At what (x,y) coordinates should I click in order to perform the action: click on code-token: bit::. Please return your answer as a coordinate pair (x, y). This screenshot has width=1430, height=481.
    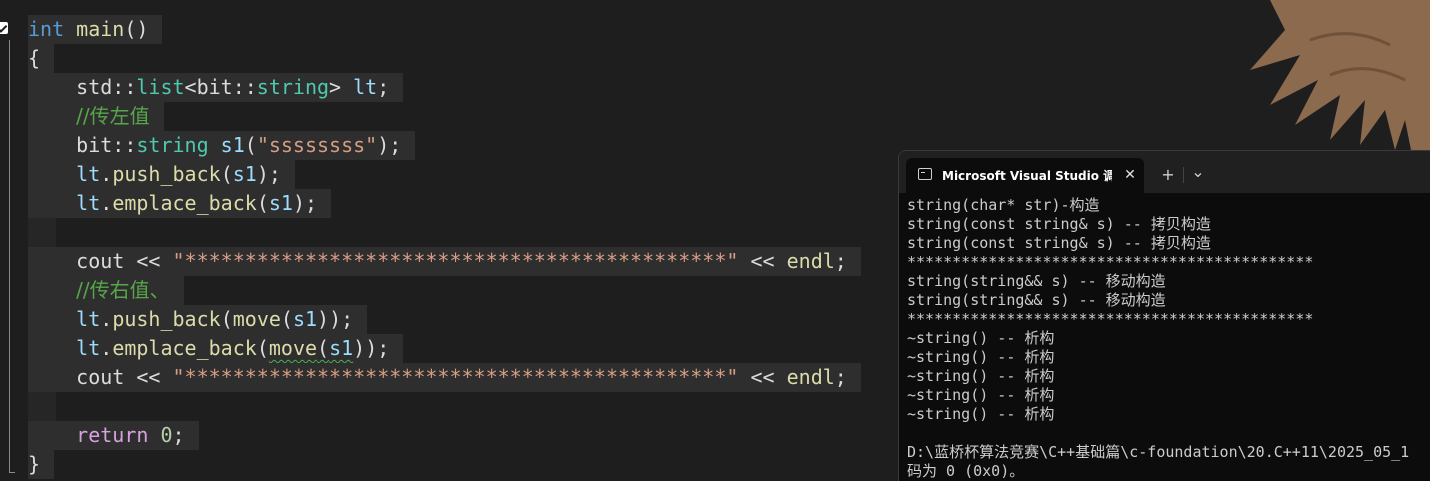
    Looking at the image, I should click on (82, 145).